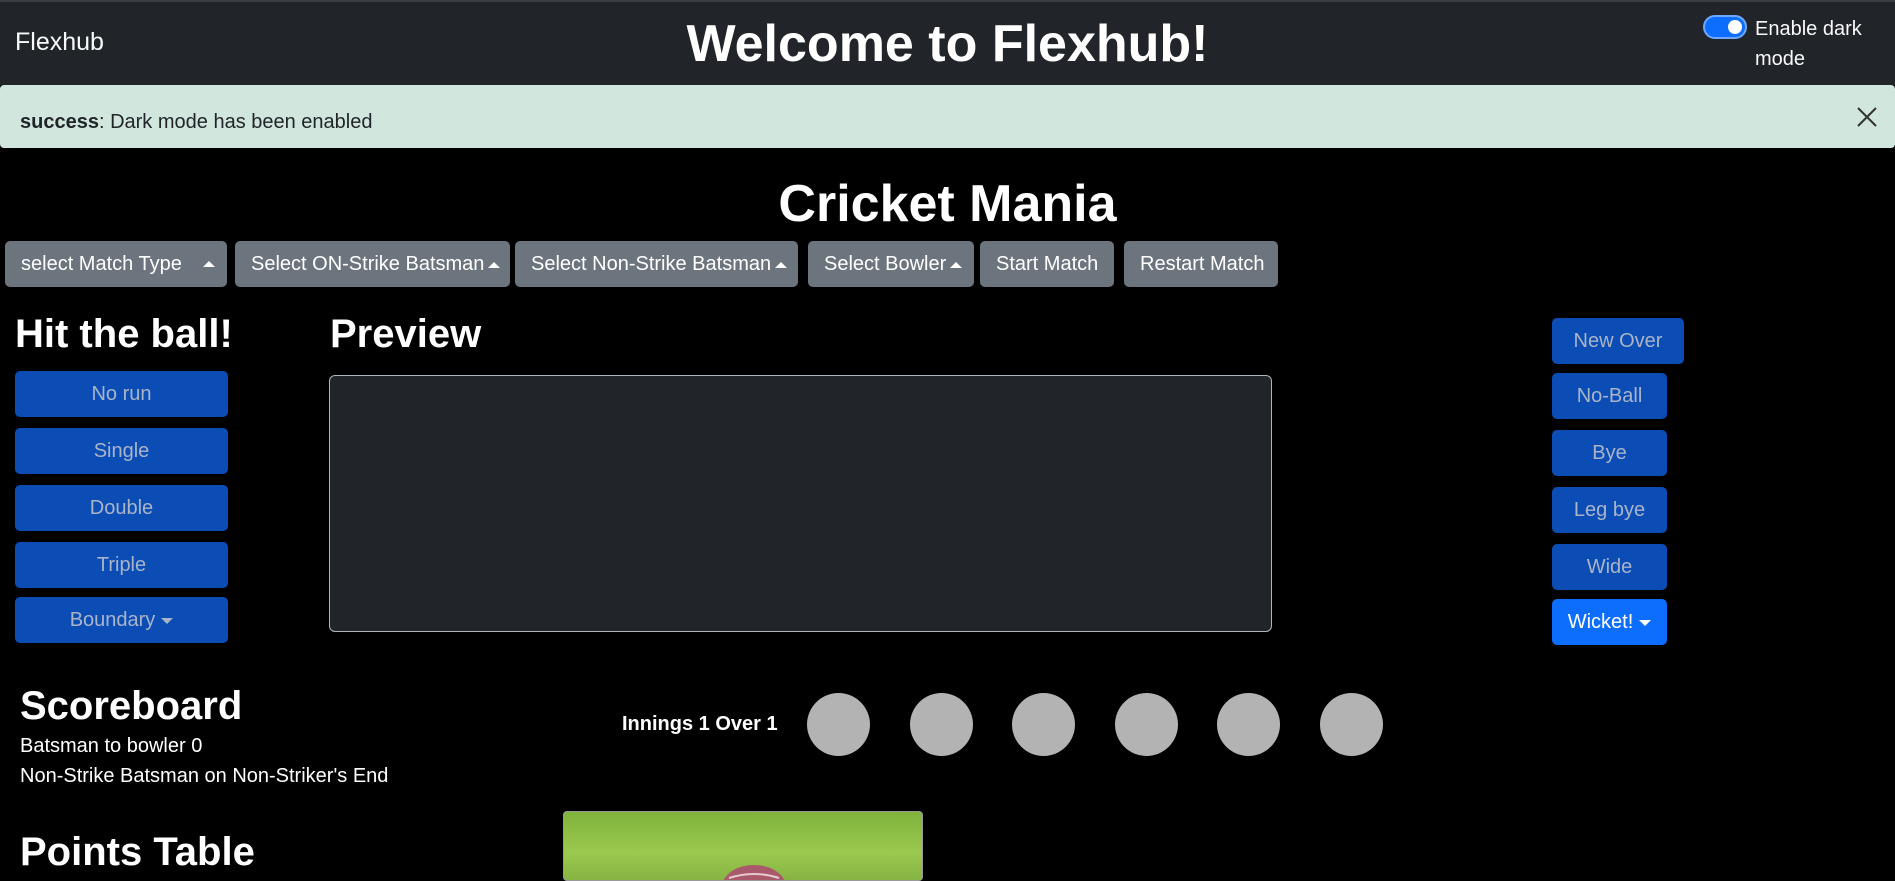  I want to click on single-button: Single, so click(121, 451).